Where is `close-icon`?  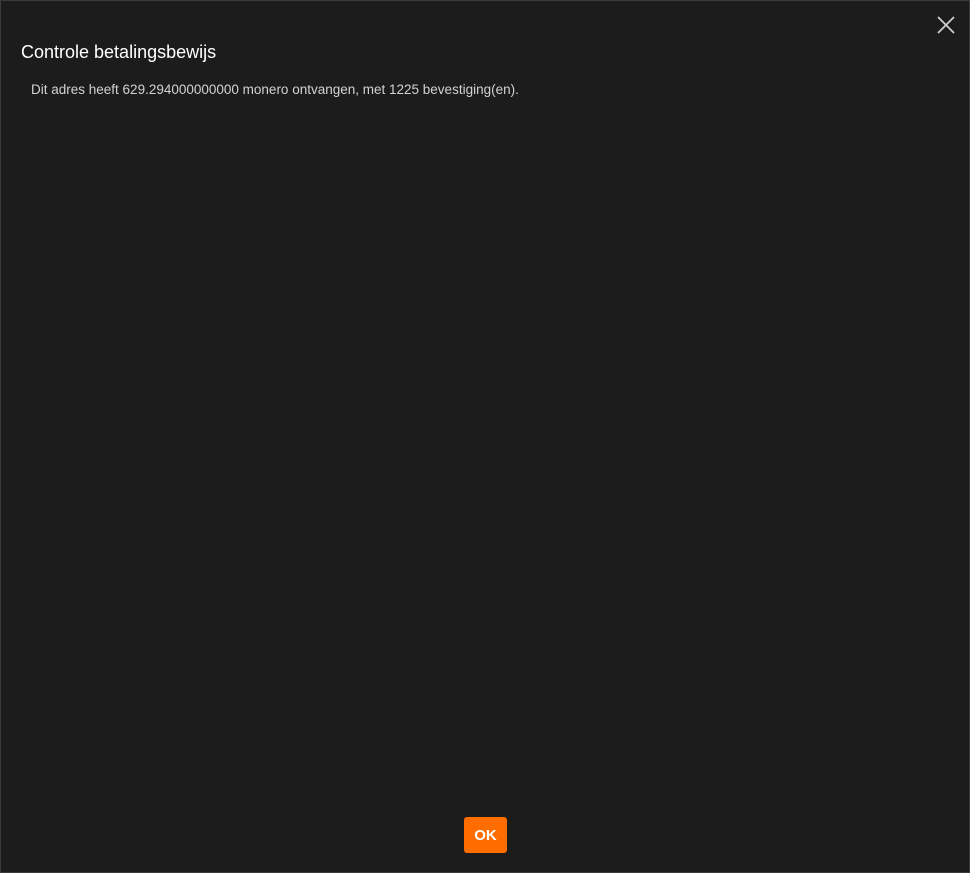 close-icon is located at coordinates (946, 25).